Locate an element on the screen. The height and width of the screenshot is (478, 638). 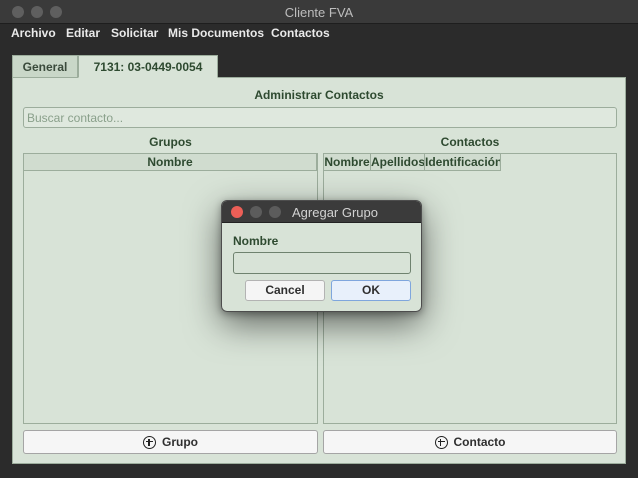
add-contact-label: Contacto is located at coordinates (479, 442).